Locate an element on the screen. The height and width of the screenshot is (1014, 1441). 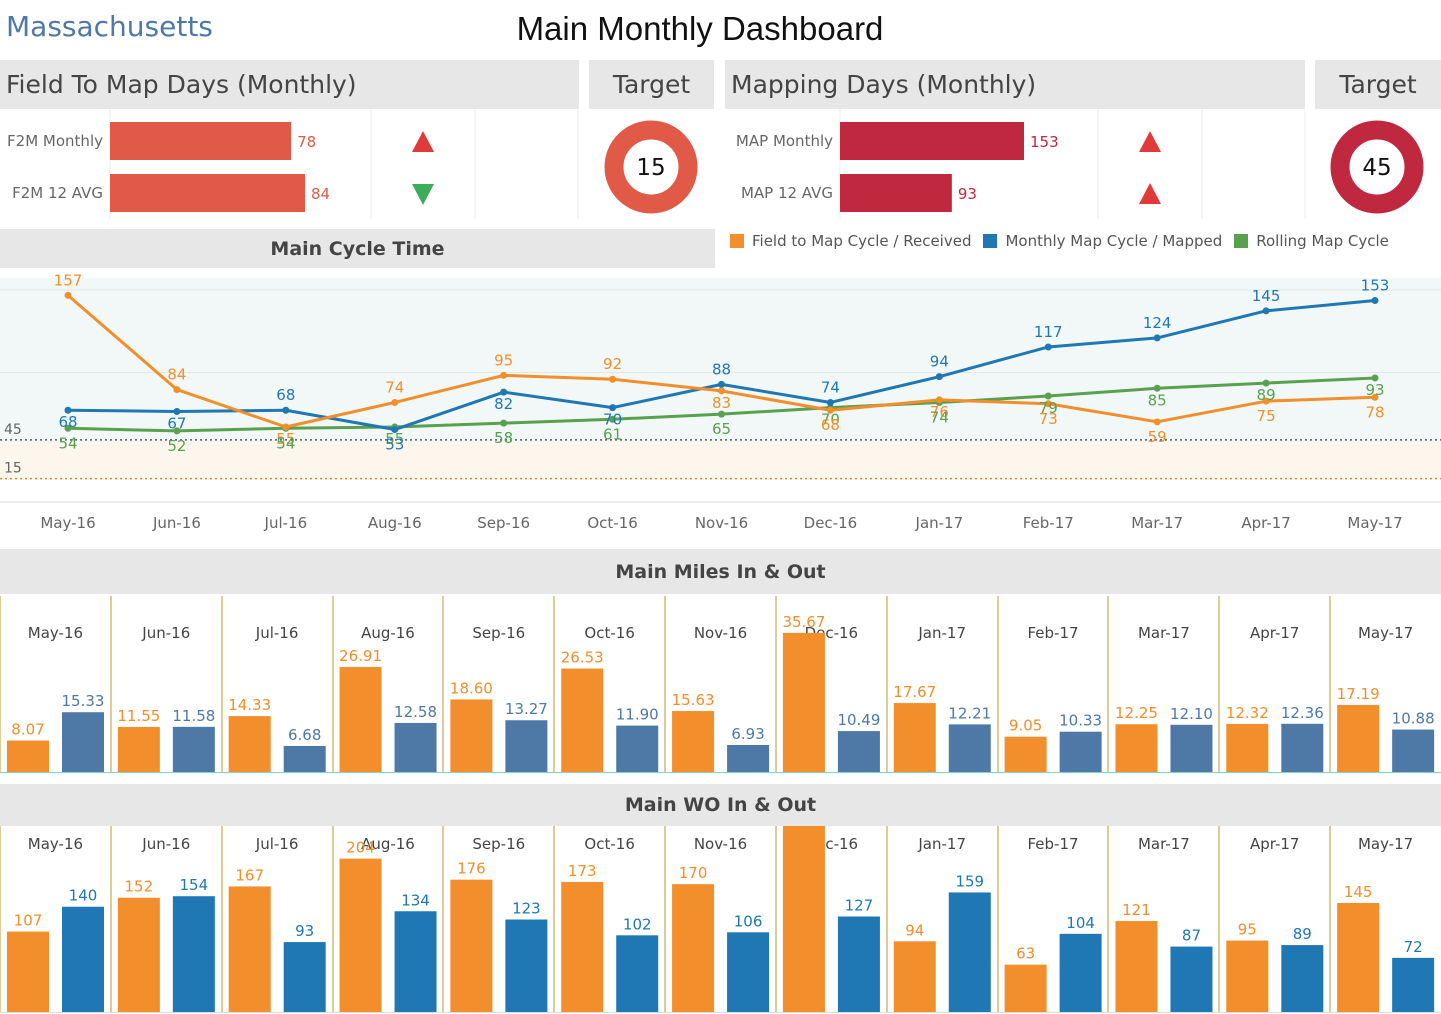
band-between-targets is located at coordinates (720, 459).